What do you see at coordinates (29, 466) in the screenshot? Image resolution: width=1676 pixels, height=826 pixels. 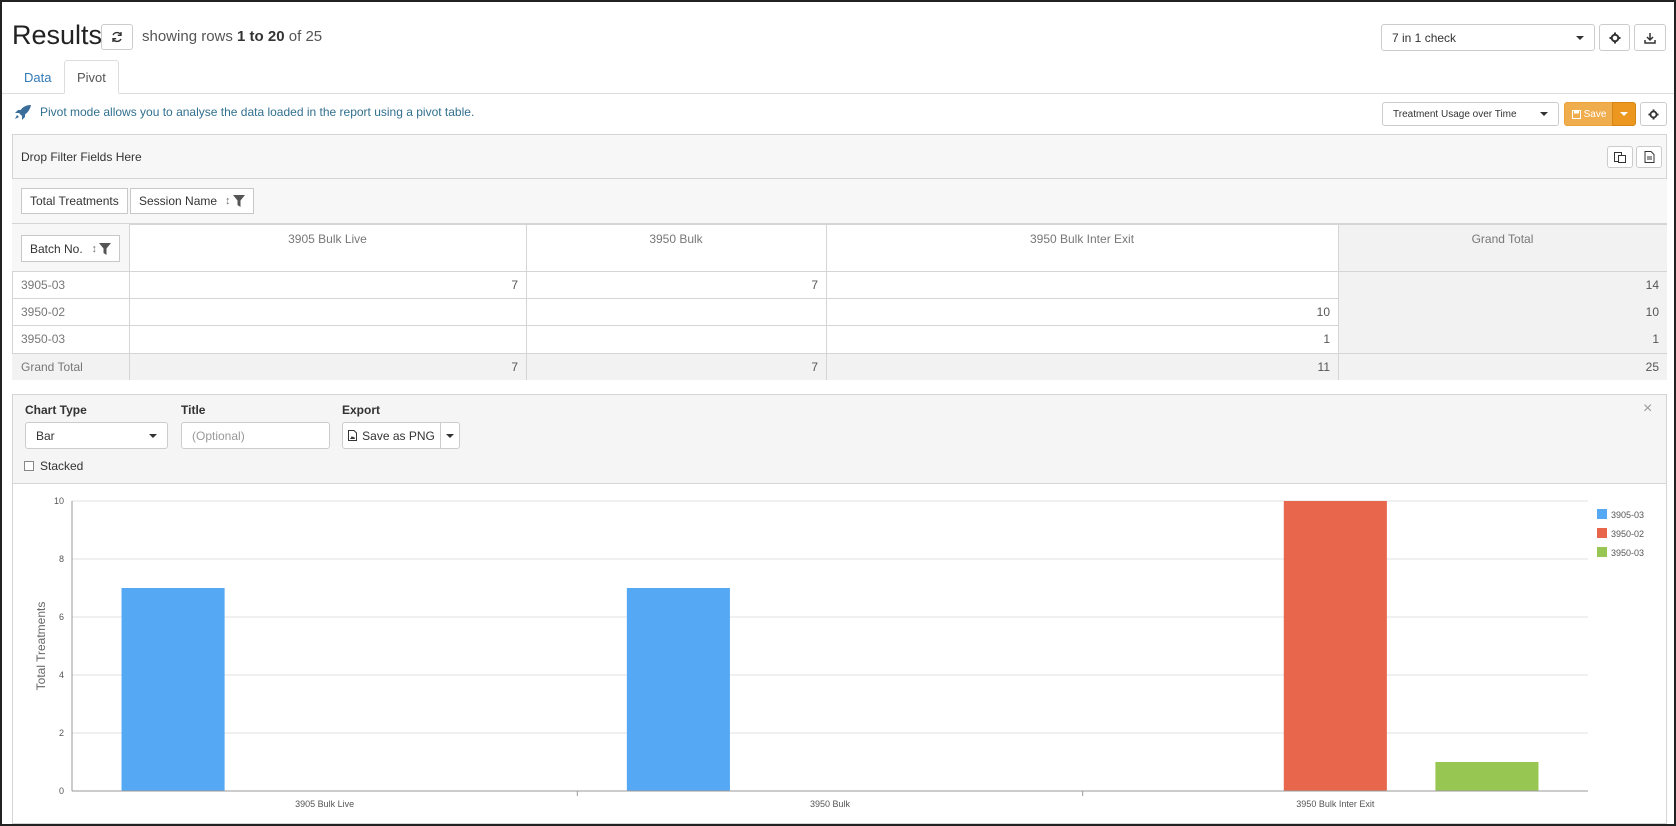 I see `stacked-checkbox` at bounding box center [29, 466].